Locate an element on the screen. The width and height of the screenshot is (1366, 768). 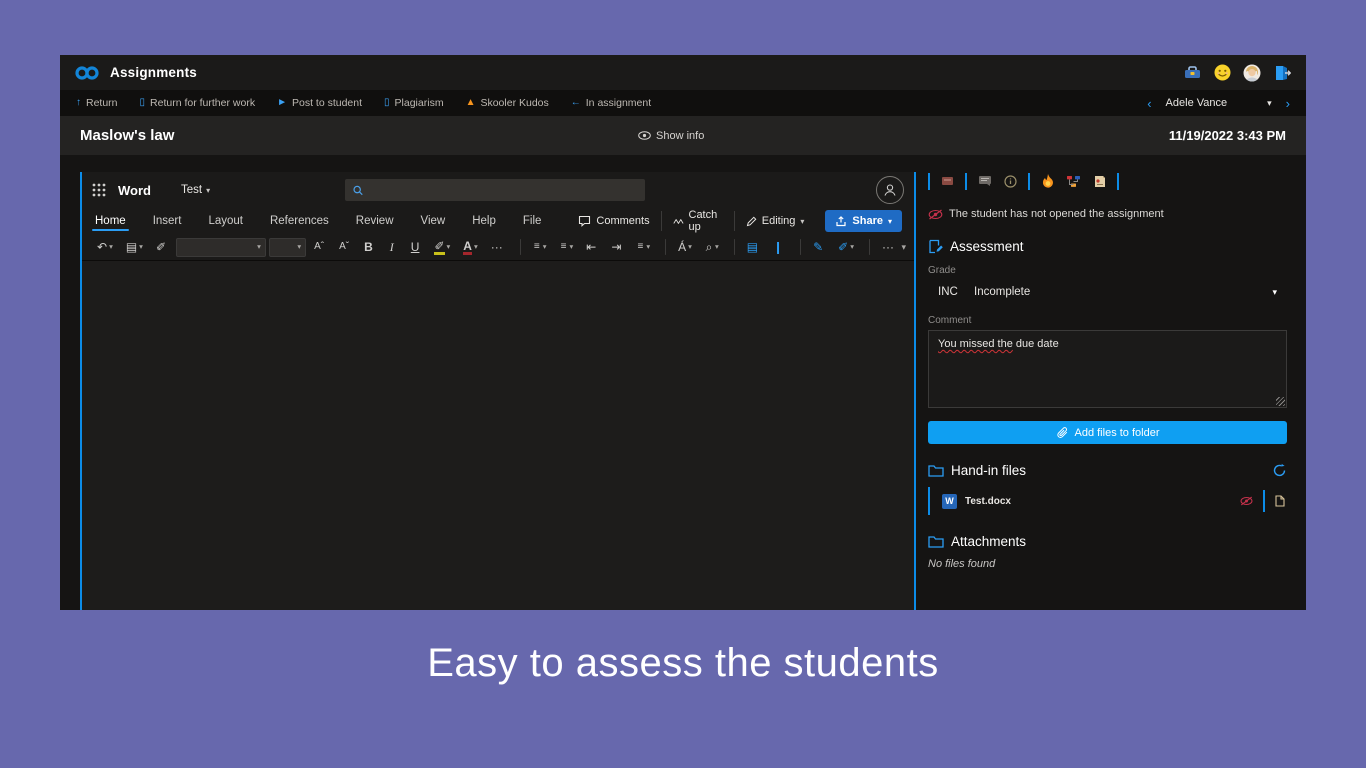
hand-in-file-row: W Test.docx is located at coordinates (1107, 501).